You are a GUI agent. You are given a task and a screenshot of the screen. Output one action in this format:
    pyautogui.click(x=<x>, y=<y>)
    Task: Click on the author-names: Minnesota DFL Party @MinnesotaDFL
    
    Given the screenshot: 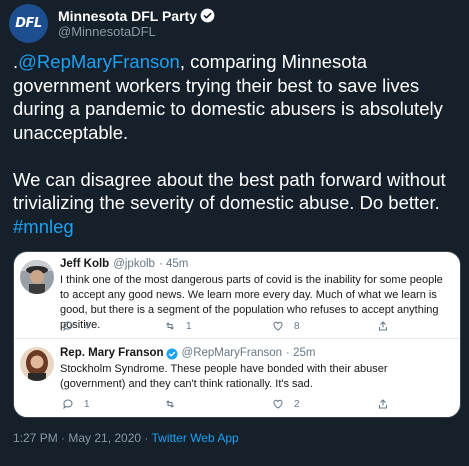 What is the action you would take?
    pyautogui.click(x=136, y=24)
    